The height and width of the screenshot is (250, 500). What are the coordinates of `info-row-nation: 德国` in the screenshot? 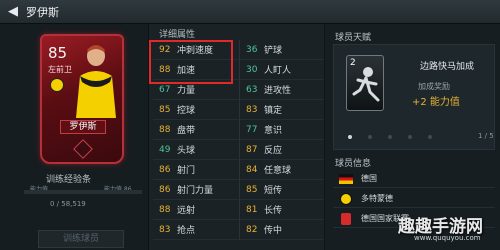 It's located at (414, 179).